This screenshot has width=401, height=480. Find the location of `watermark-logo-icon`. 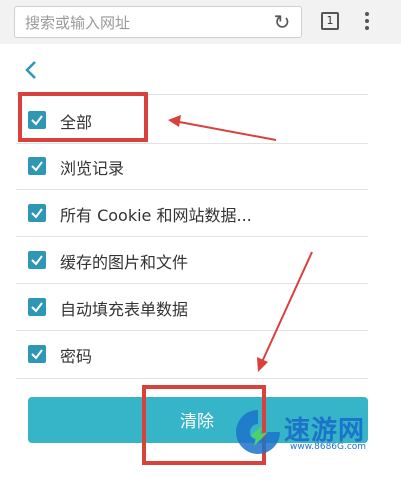

watermark-logo-icon is located at coordinates (258, 432).